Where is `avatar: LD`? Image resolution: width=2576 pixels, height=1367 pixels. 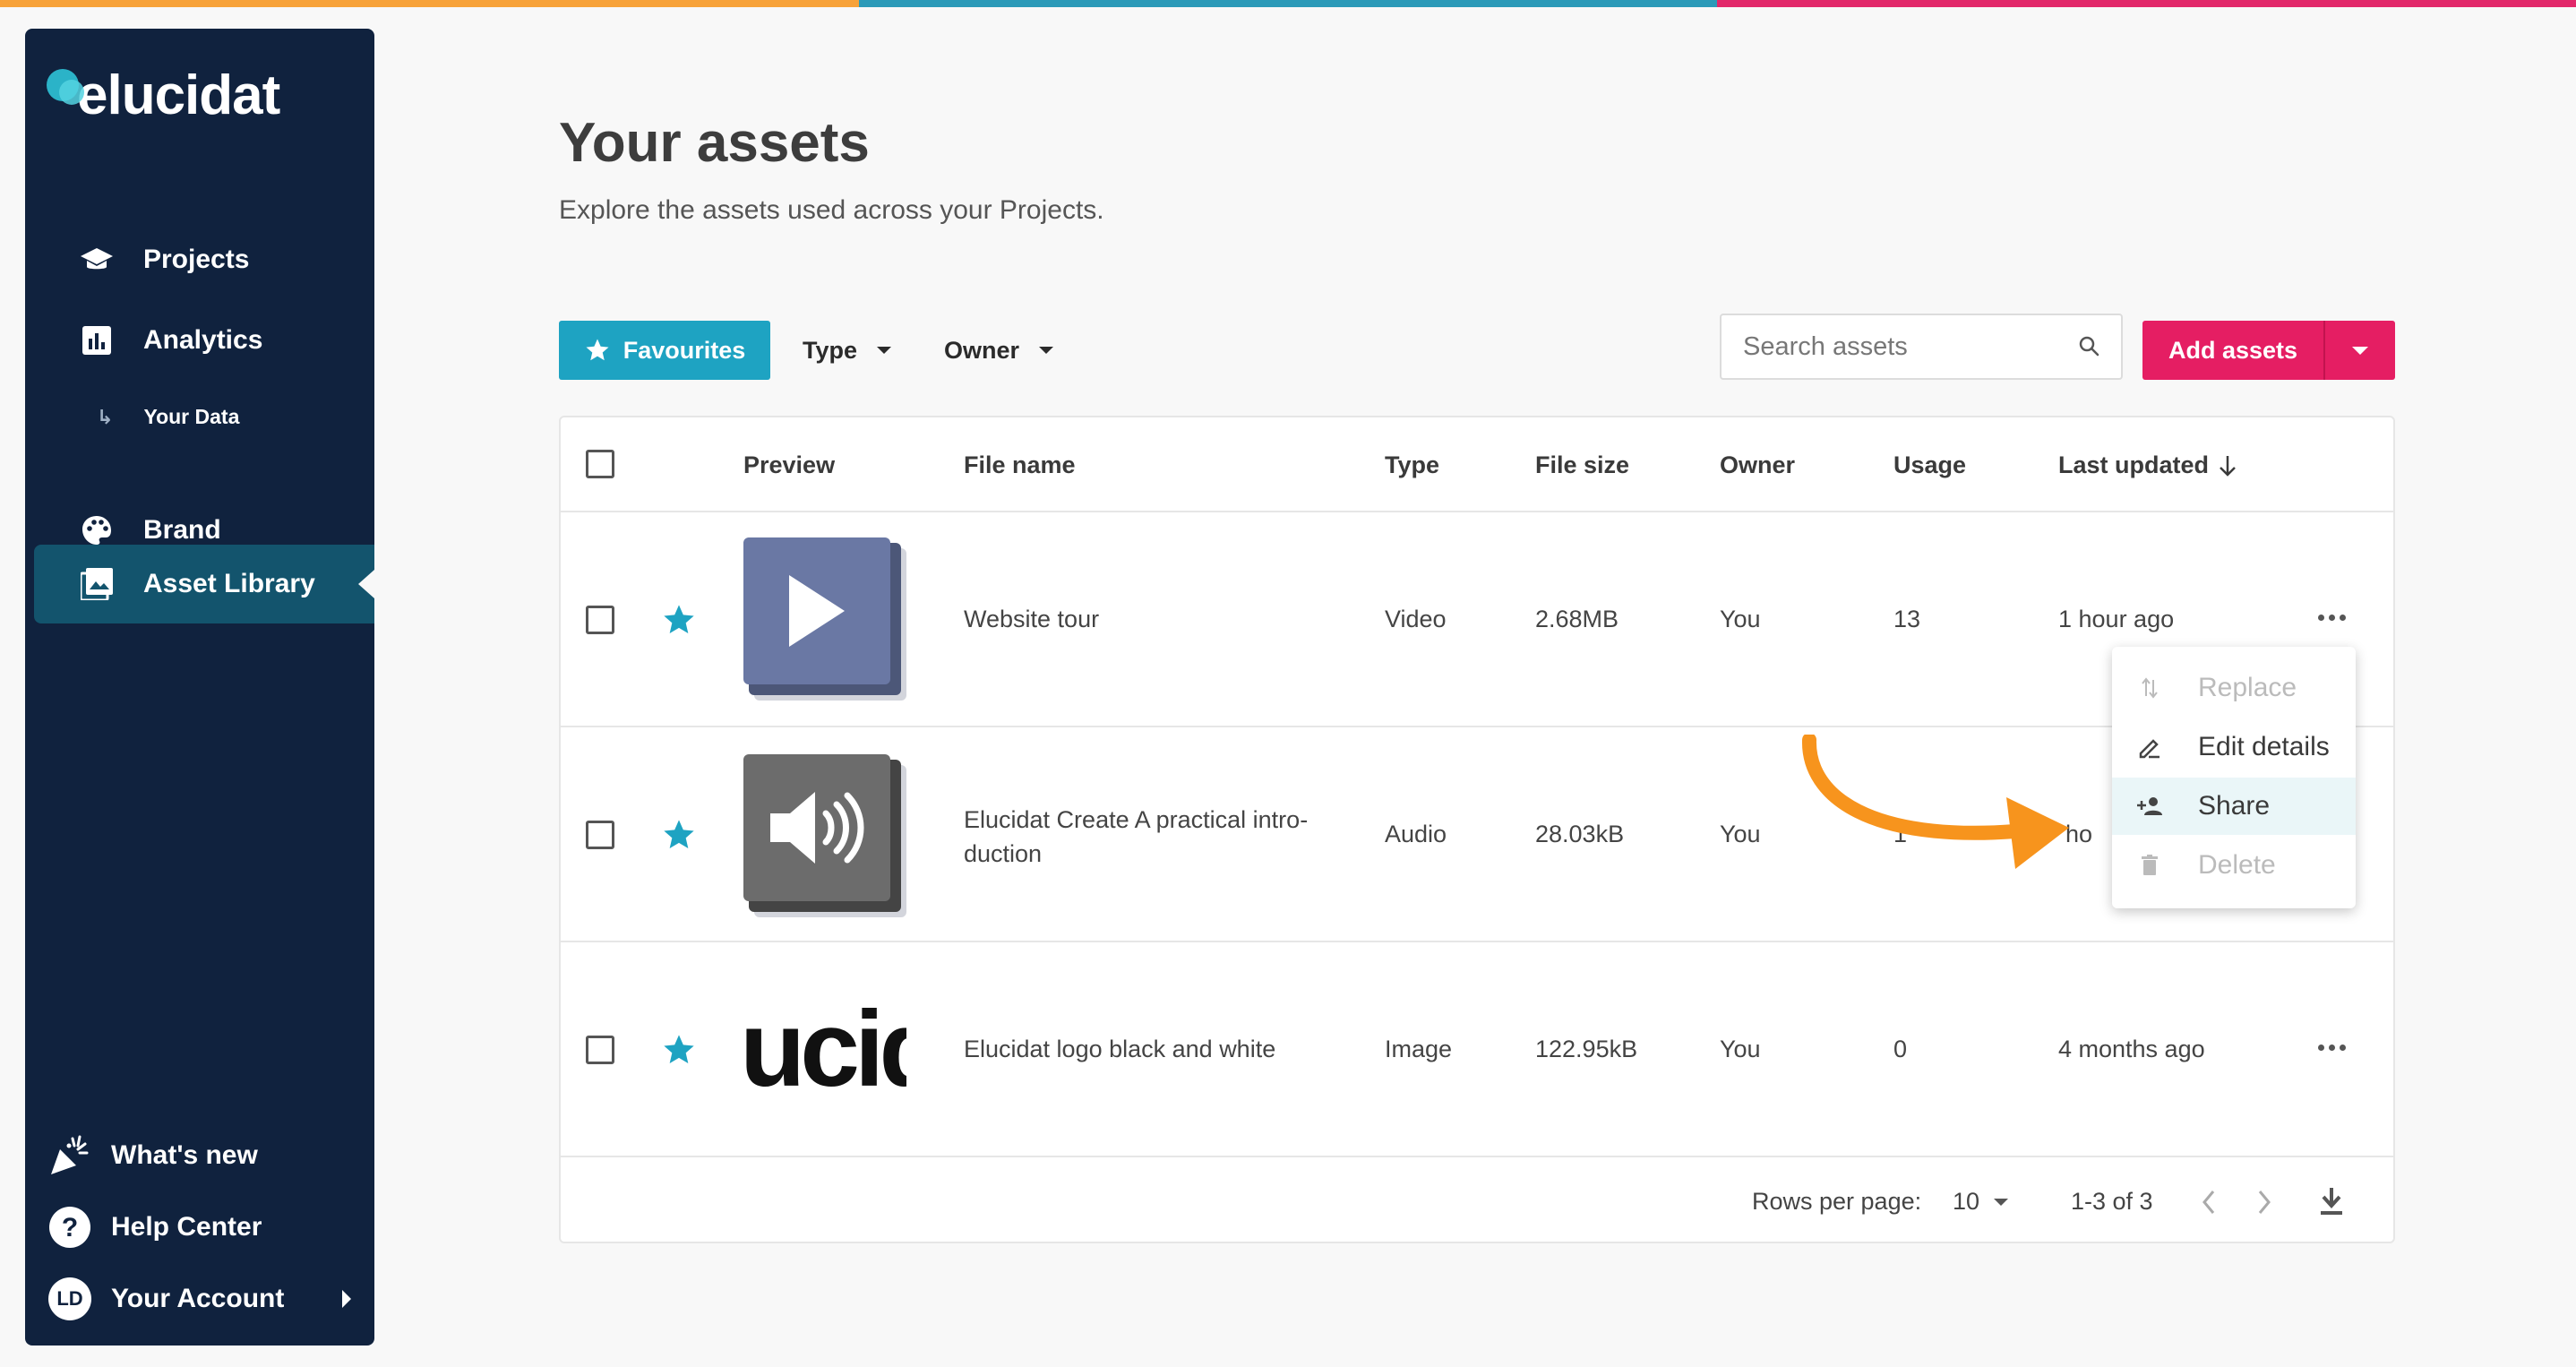 avatar: LD is located at coordinates (69, 1298).